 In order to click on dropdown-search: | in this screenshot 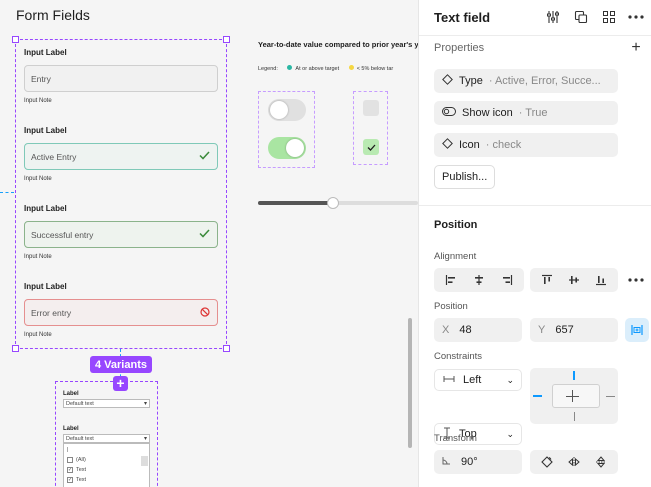, I will do `click(106, 450)`.